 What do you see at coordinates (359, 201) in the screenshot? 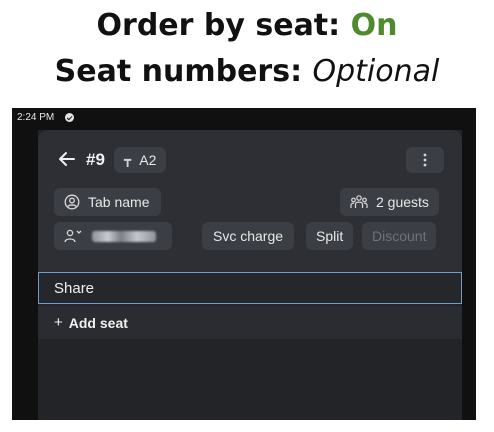
I see `group-icon` at bounding box center [359, 201].